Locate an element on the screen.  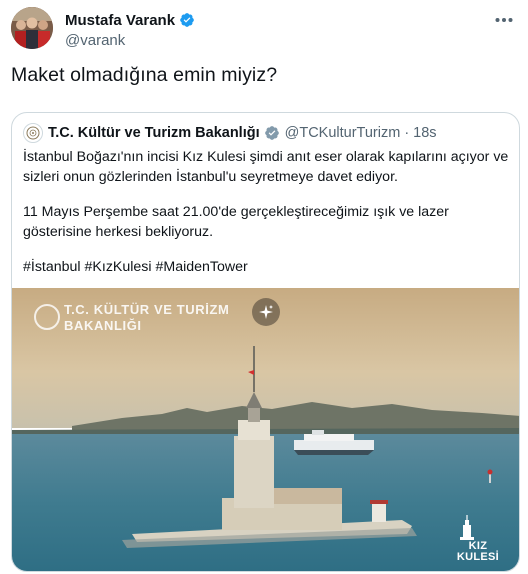
gray-checkmark-badge-icon is located at coordinates (271, 133).